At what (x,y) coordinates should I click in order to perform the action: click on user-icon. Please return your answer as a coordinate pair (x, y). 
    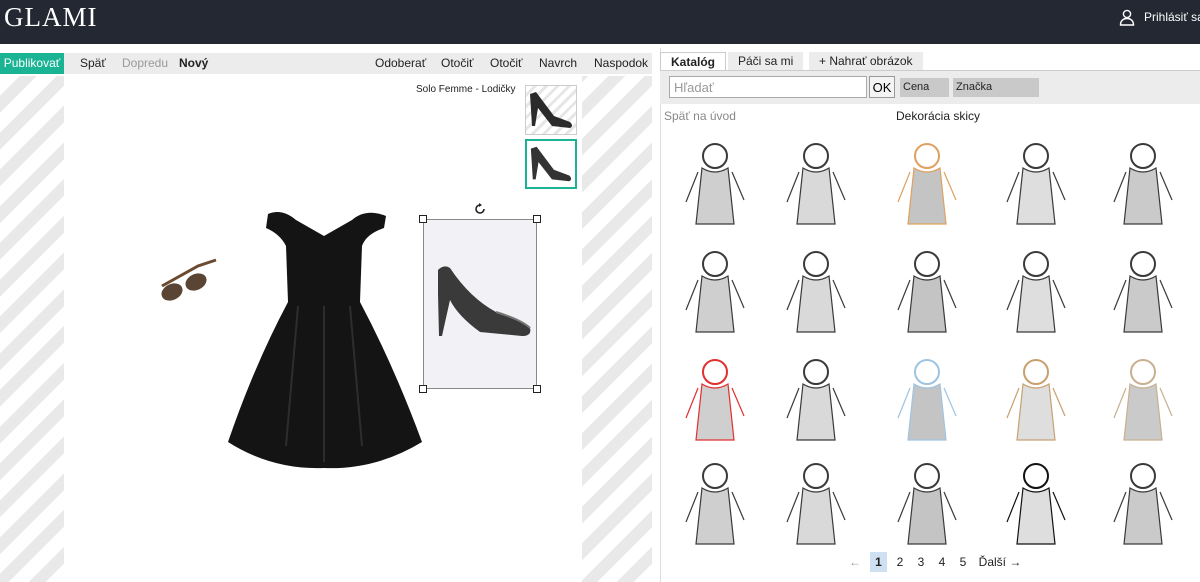
    Looking at the image, I should click on (1127, 17).